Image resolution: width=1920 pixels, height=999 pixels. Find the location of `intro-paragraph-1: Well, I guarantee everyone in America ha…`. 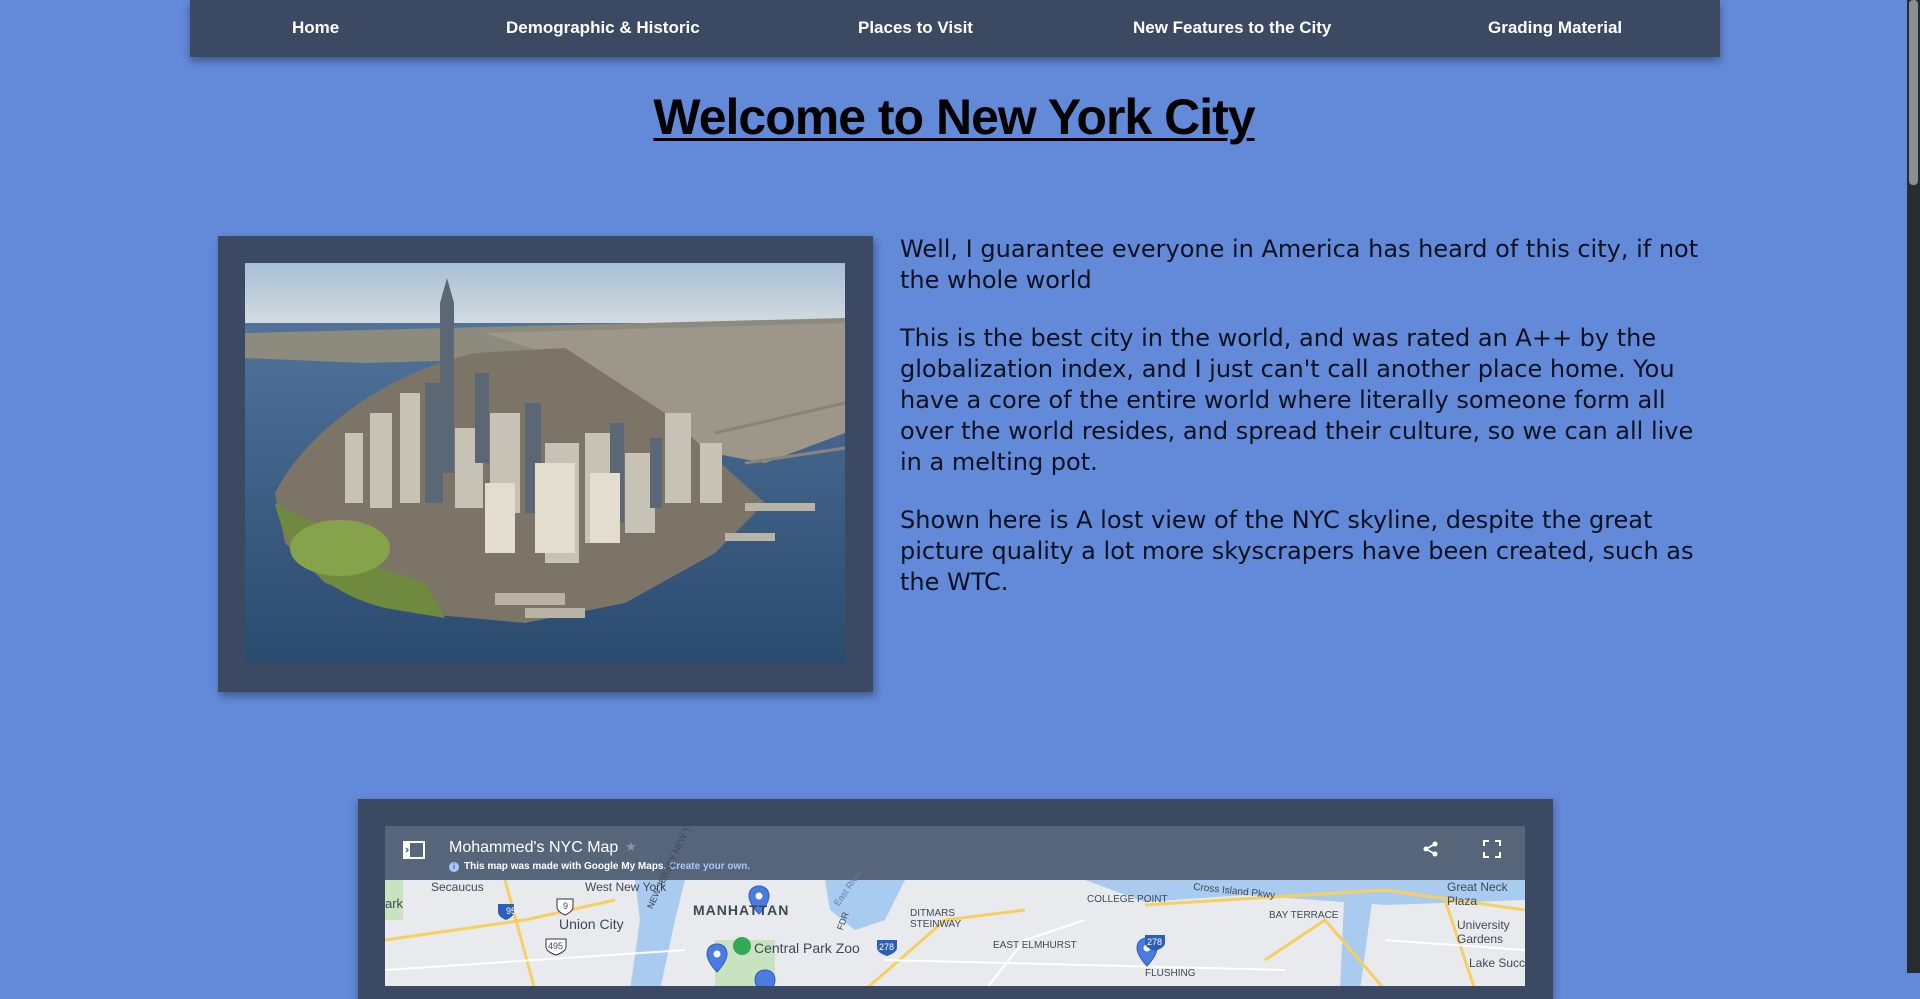

intro-paragraph-1: Well, I guarantee everyone in America ha… is located at coordinates (1299, 264).